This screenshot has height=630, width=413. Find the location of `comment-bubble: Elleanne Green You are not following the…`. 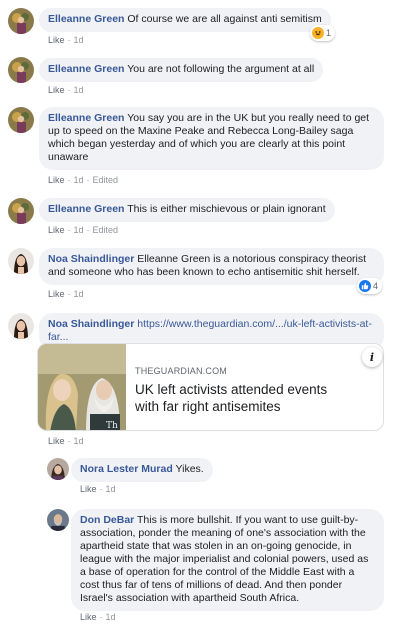

comment-bubble: Elleanne Green You are not following the… is located at coordinates (181, 70).